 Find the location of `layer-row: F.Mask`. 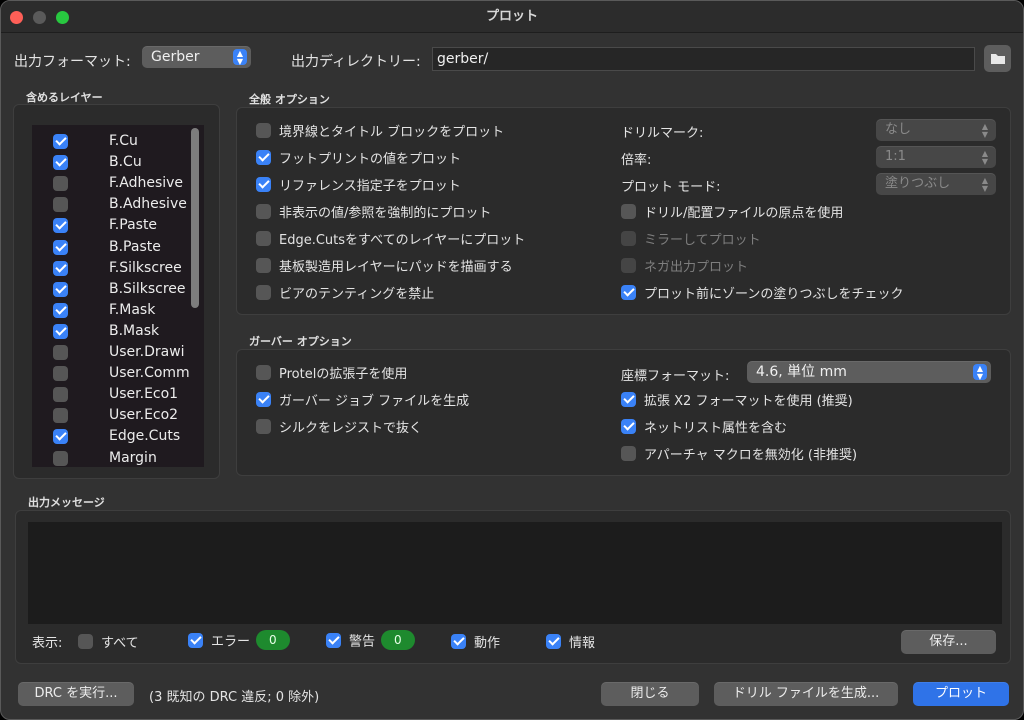

layer-row: F.Mask is located at coordinates (112, 310).